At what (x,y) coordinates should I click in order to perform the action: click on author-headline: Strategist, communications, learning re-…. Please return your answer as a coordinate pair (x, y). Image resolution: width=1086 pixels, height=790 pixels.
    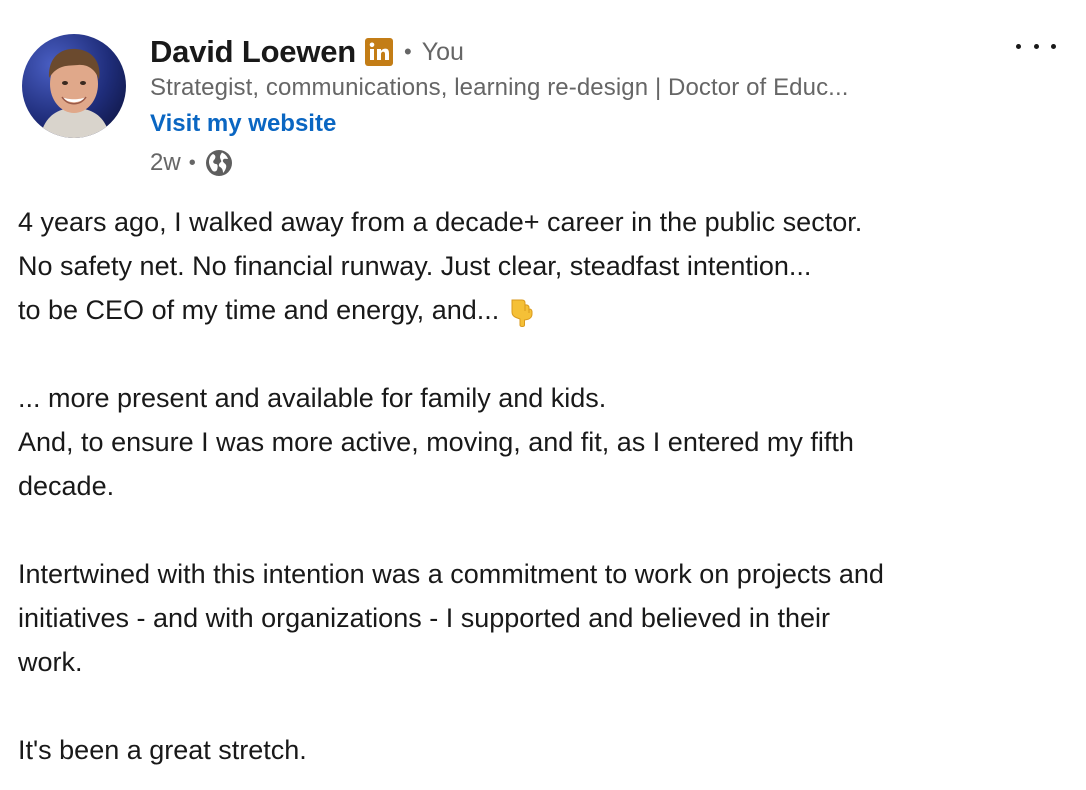
    Looking at the image, I should click on (499, 87).